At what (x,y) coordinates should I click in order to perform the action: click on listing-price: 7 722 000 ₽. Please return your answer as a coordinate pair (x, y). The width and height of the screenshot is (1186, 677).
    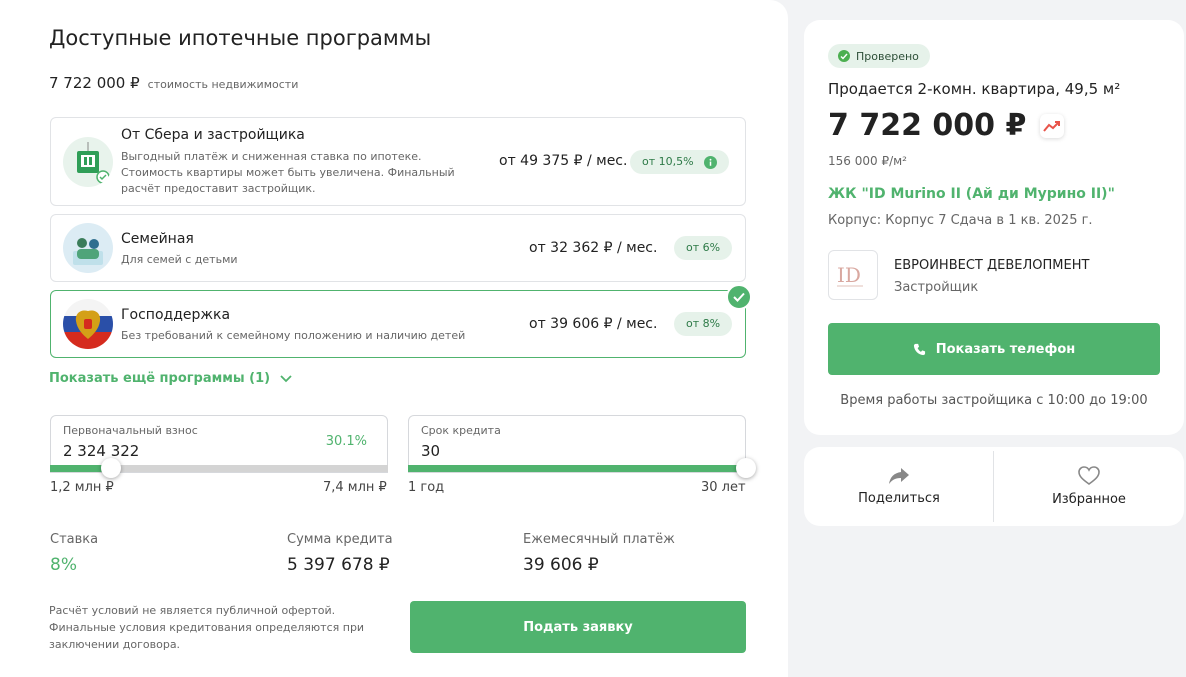
    Looking at the image, I should click on (946, 125).